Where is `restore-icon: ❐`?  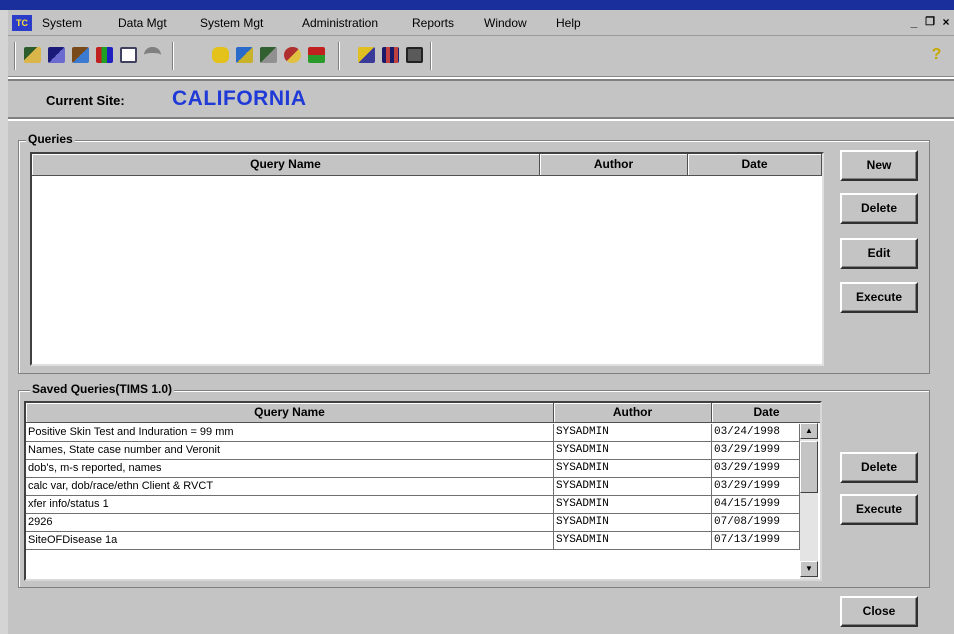
restore-icon: ❐ is located at coordinates (930, 21).